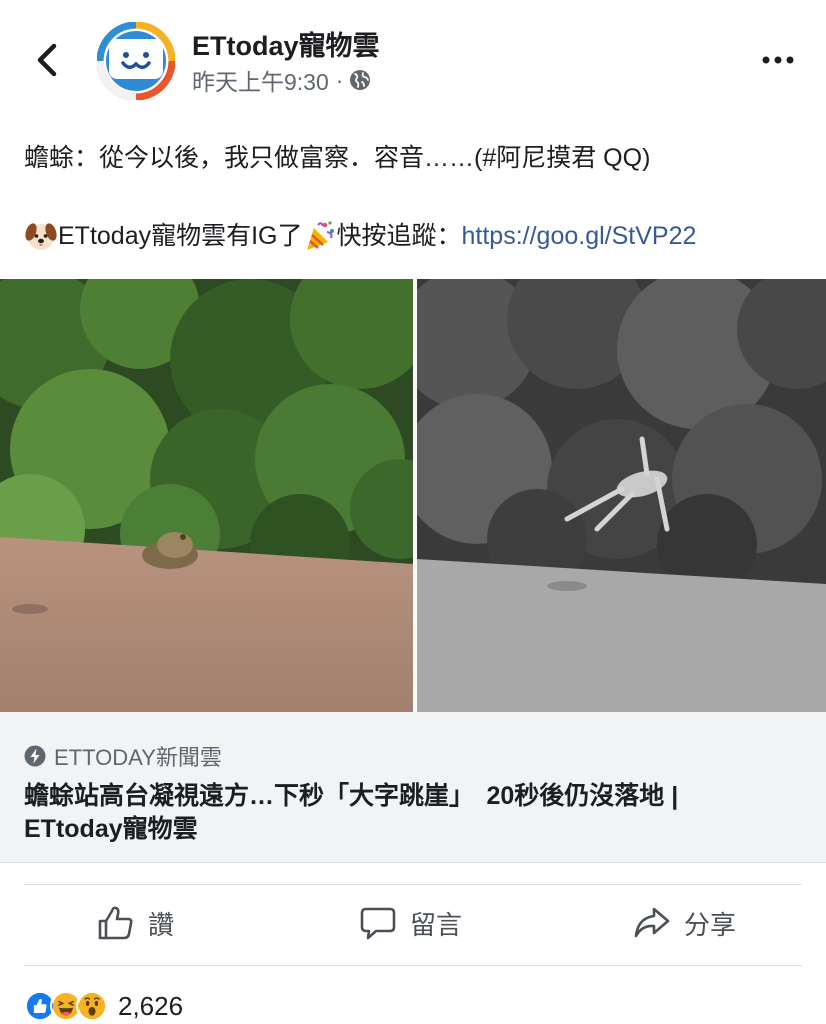 Image resolution: width=826 pixels, height=1024 pixels. I want to click on link-title-line-2: ETtoday寵物雲, so click(111, 829).